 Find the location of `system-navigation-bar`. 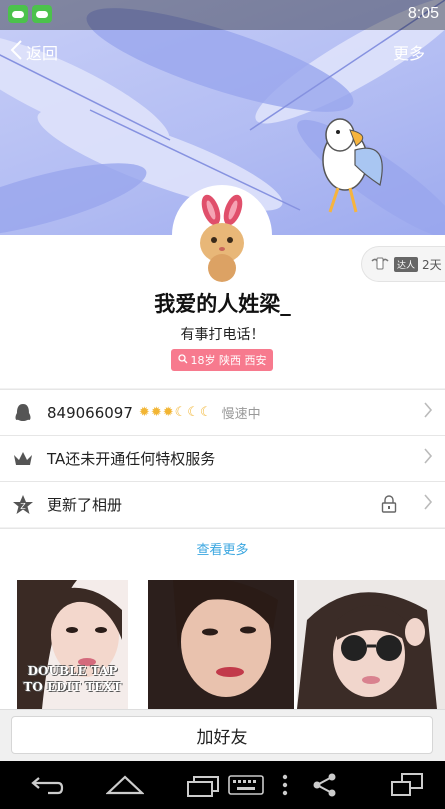

system-navigation-bar is located at coordinates (222, 785).